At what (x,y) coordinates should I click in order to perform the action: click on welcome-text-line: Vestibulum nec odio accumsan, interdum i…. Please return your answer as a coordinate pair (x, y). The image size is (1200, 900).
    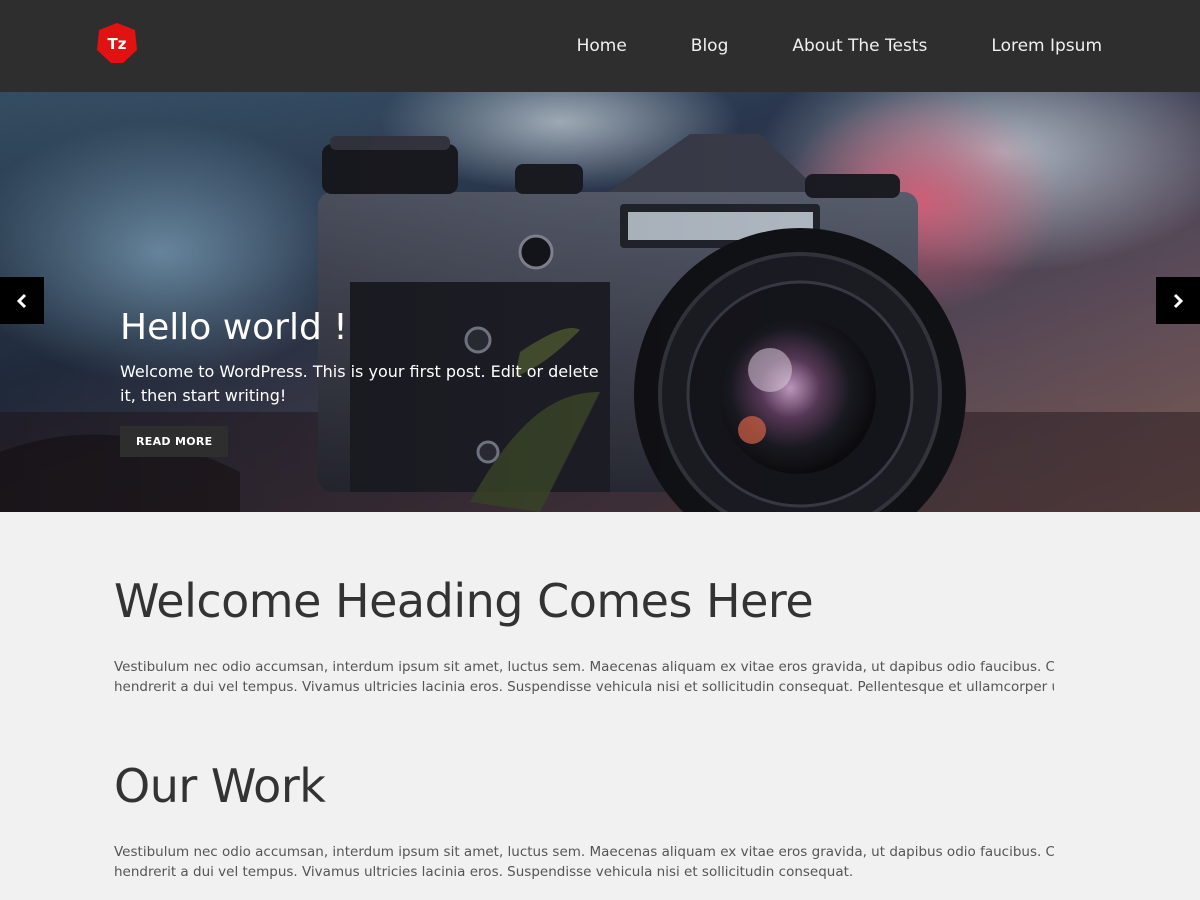
    Looking at the image, I should click on (584, 667).